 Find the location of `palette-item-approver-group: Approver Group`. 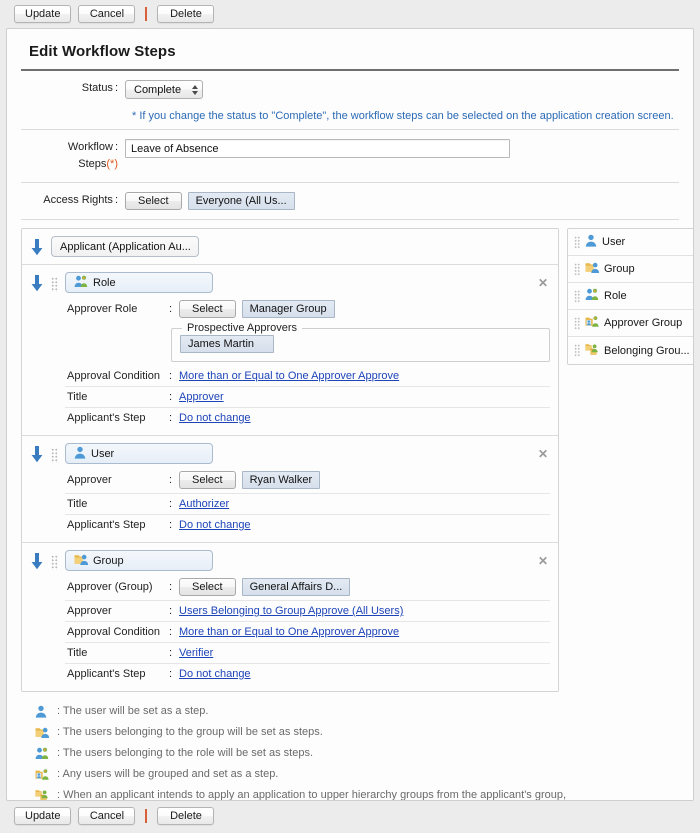

palette-item-approver-group: Approver Group is located at coordinates (630, 323).